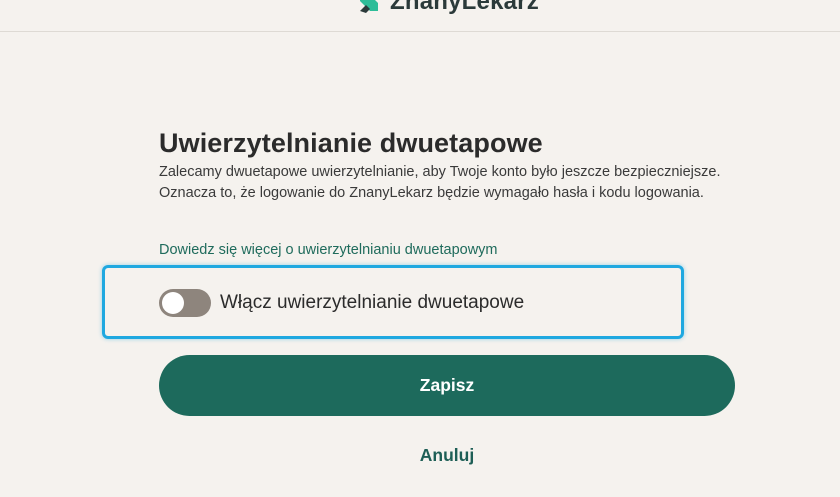 Image resolution: width=840 pixels, height=497 pixels. Describe the element at coordinates (372, 302) in the screenshot. I see `toggle-label: Włącz uwierzytelnianie dwuetapowe` at that location.